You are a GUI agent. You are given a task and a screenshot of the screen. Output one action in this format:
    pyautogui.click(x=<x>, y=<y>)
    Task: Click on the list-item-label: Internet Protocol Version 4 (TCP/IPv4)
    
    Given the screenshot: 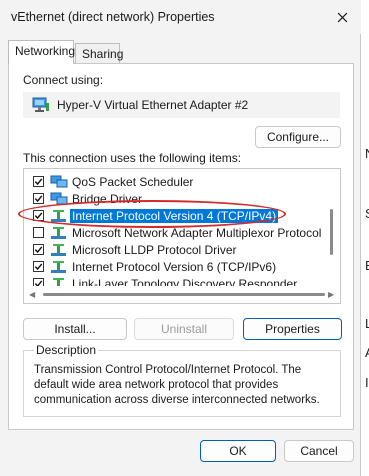 What is the action you would take?
    pyautogui.click(x=174, y=215)
    